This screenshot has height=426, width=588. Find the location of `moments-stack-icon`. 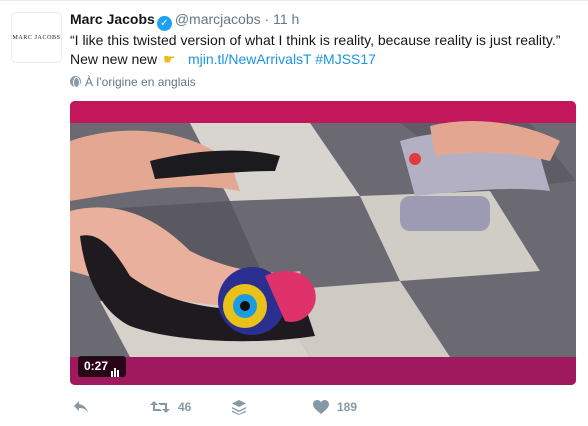

moments-stack-icon is located at coordinates (239, 407).